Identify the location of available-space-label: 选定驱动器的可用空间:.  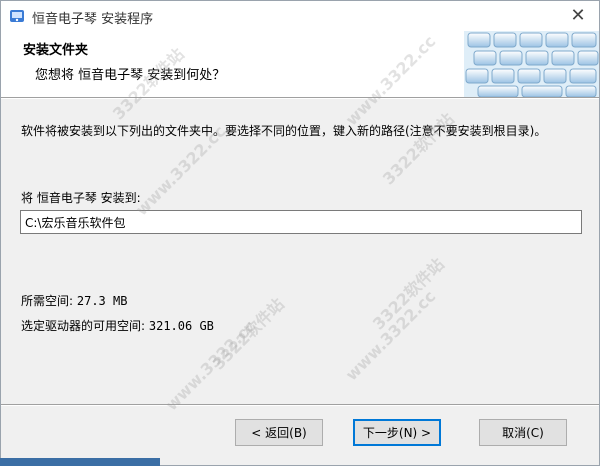
(83, 326).